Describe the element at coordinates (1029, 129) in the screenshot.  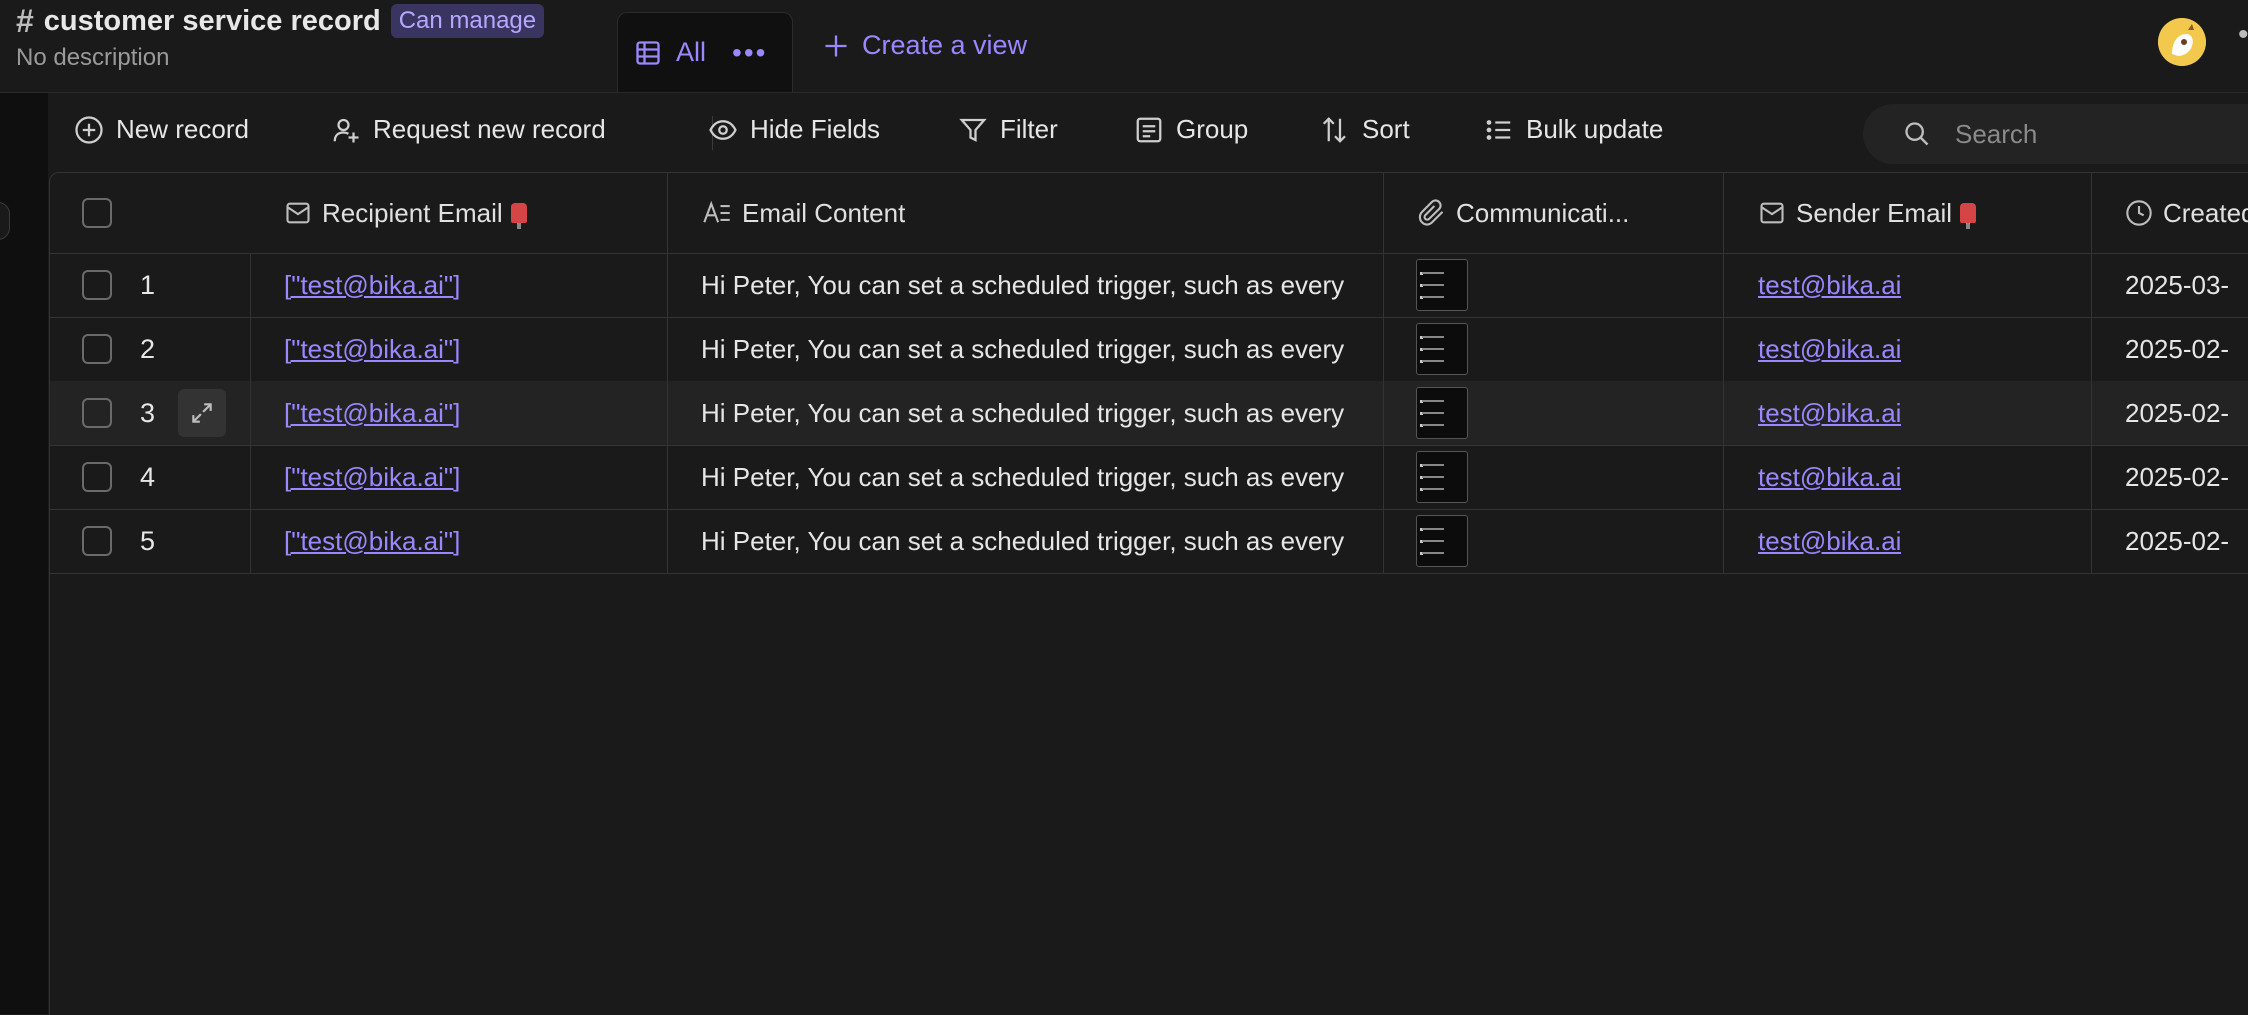
I see `filter-label: Filter` at that location.